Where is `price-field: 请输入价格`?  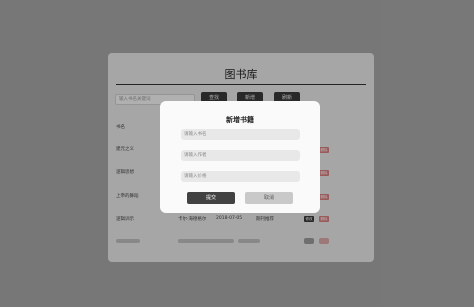
price-field: 请输入价格 is located at coordinates (240, 176).